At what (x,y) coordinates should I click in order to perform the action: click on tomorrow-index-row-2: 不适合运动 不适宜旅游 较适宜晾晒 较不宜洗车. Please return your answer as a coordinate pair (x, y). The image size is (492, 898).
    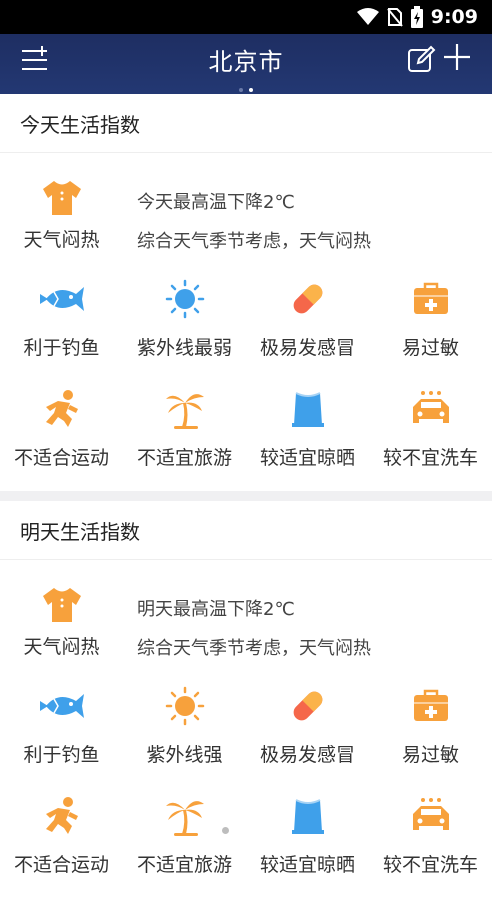
    Looking at the image, I should click on (246, 843).